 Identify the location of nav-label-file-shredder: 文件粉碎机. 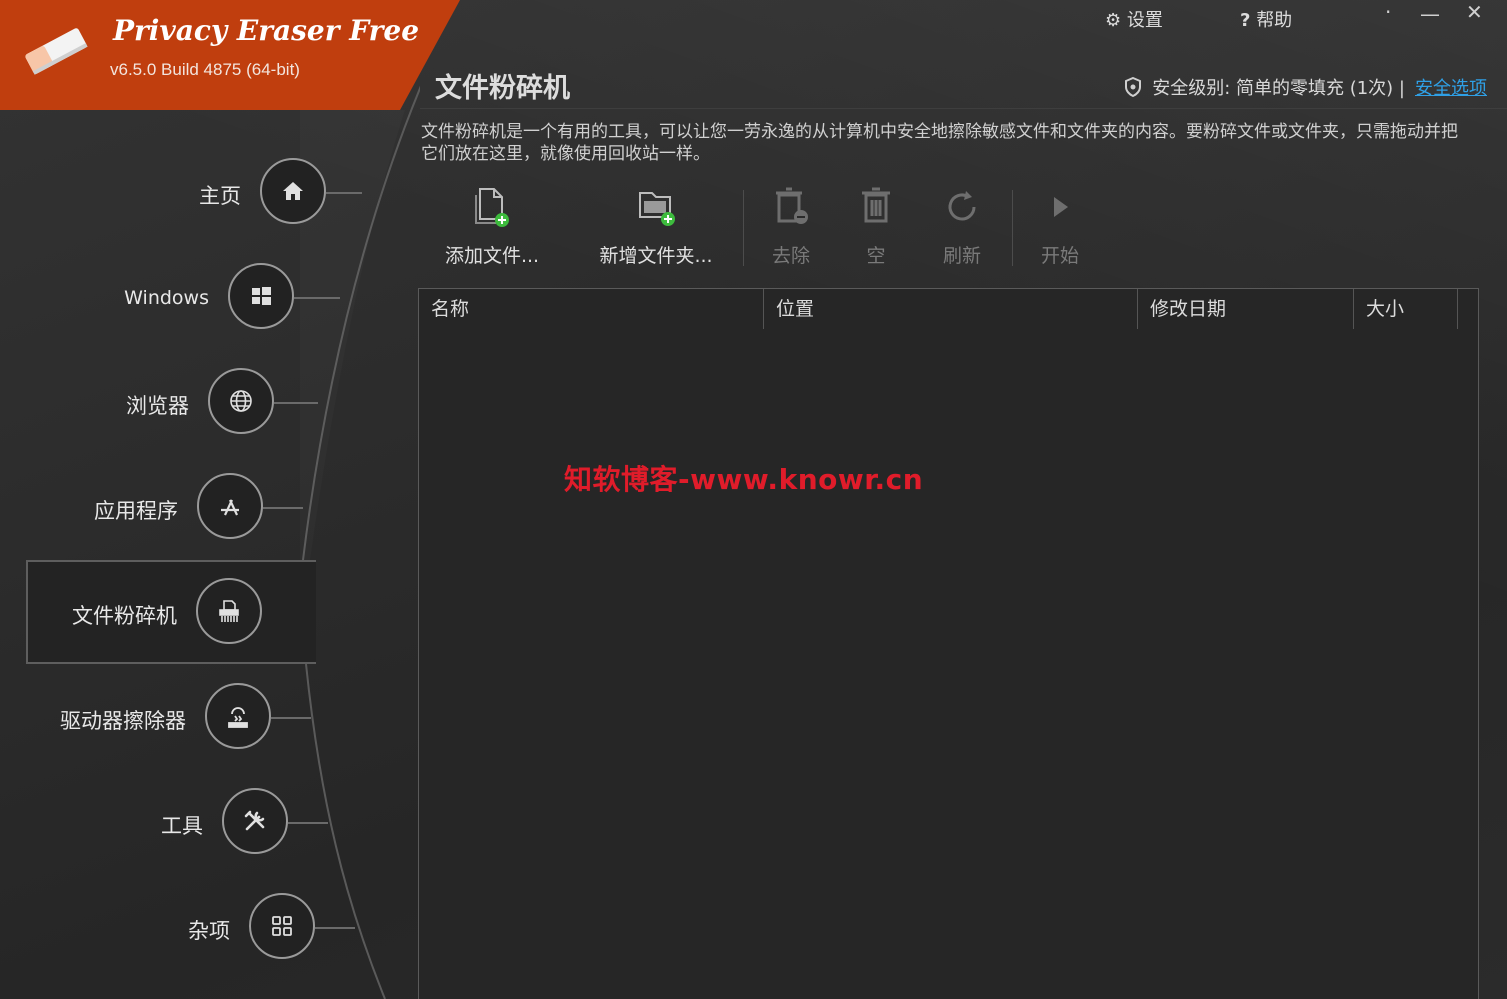
(124, 616).